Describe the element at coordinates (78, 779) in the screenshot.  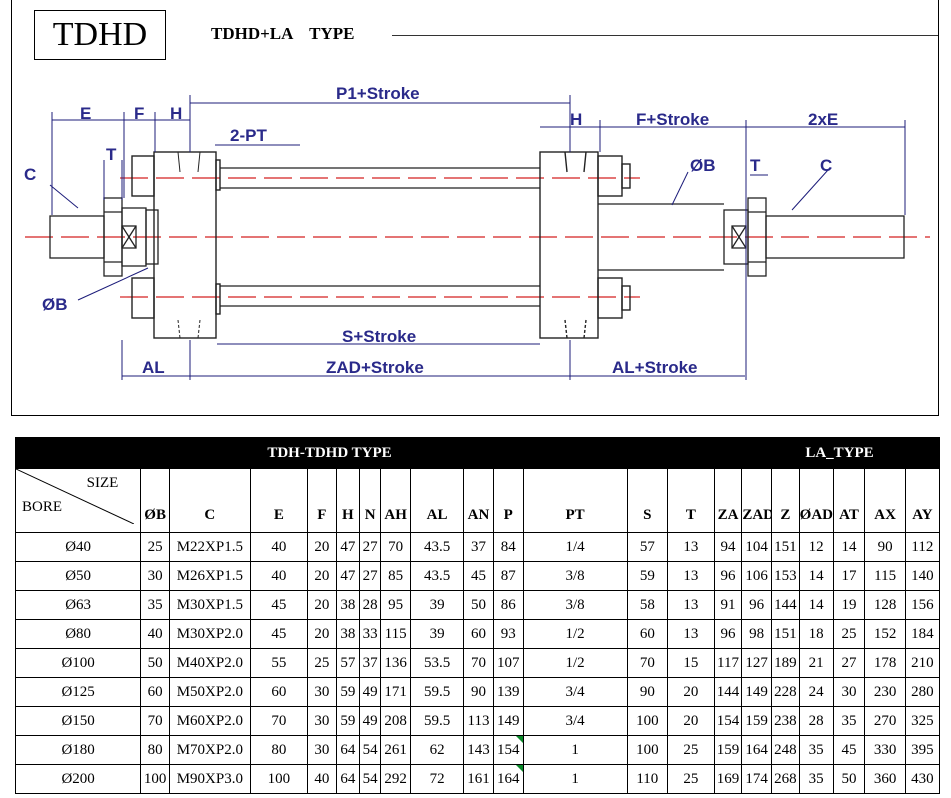
I see `bore-cell: Ø200` at that location.